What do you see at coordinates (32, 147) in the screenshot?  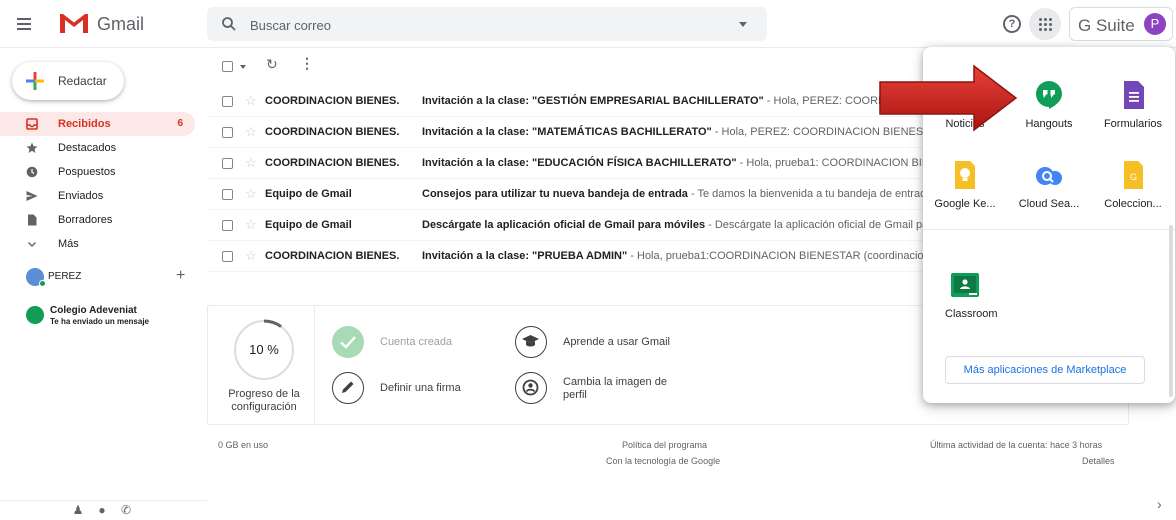 I see `star-icon` at bounding box center [32, 147].